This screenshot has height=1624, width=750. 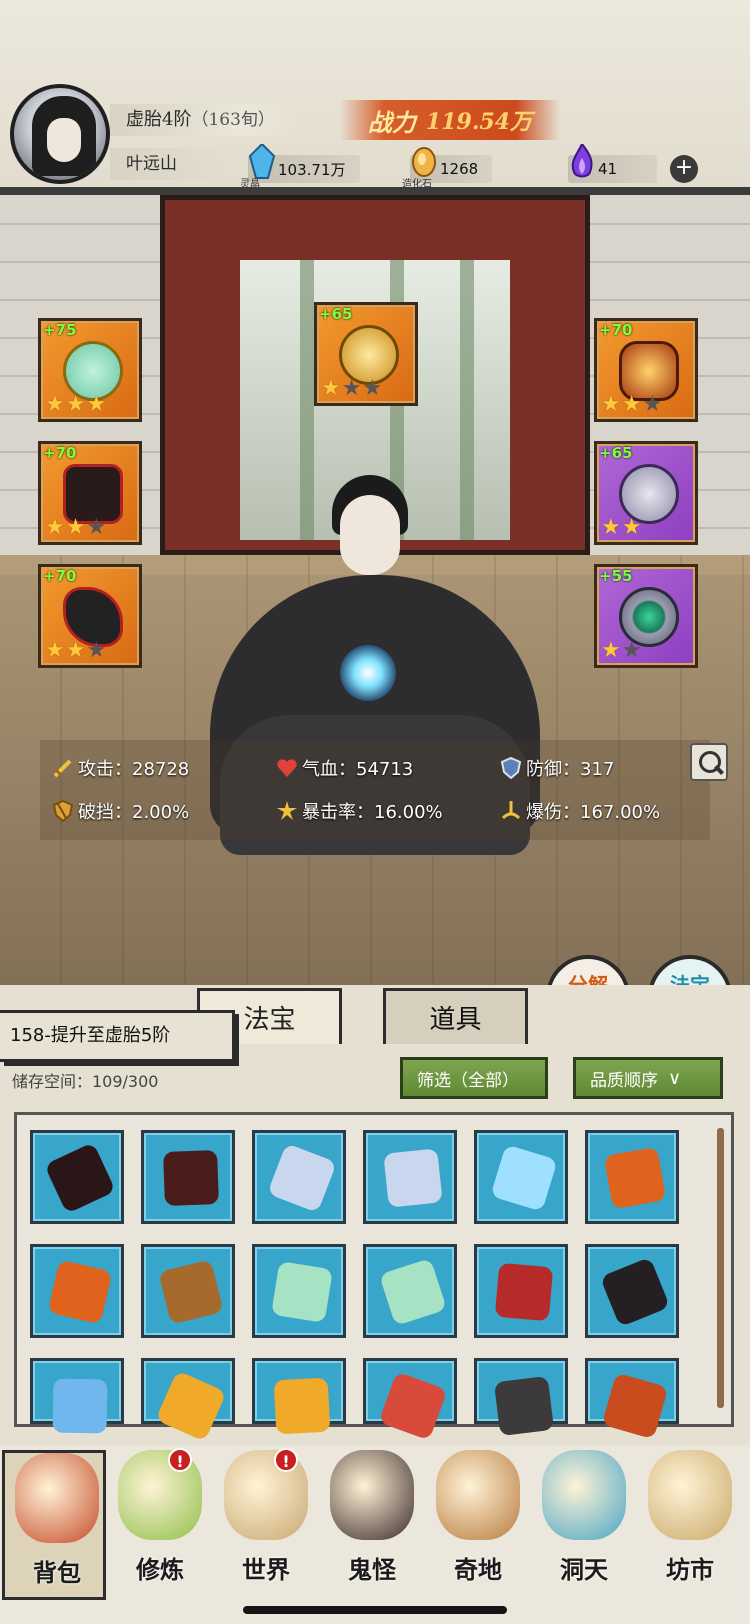 What do you see at coordinates (191, 1292) in the screenshot?
I see `staff-icon` at bounding box center [191, 1292].